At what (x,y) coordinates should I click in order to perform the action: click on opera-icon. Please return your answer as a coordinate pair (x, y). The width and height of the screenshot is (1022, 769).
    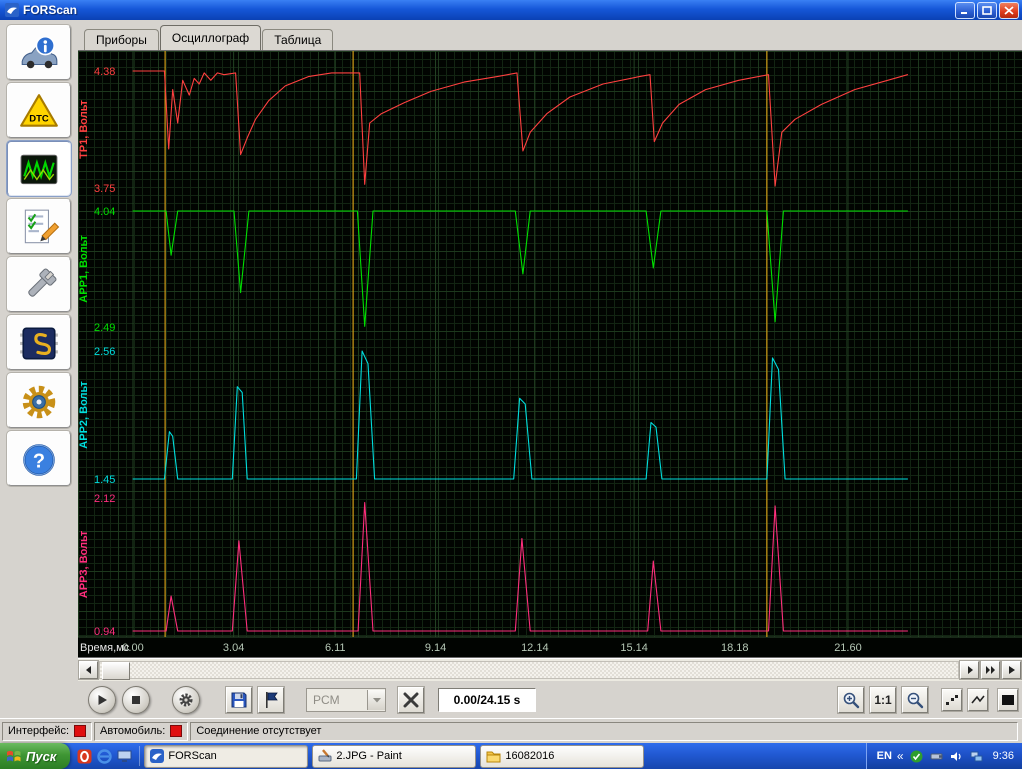
    Looking at the image, I should click on (84, 756).